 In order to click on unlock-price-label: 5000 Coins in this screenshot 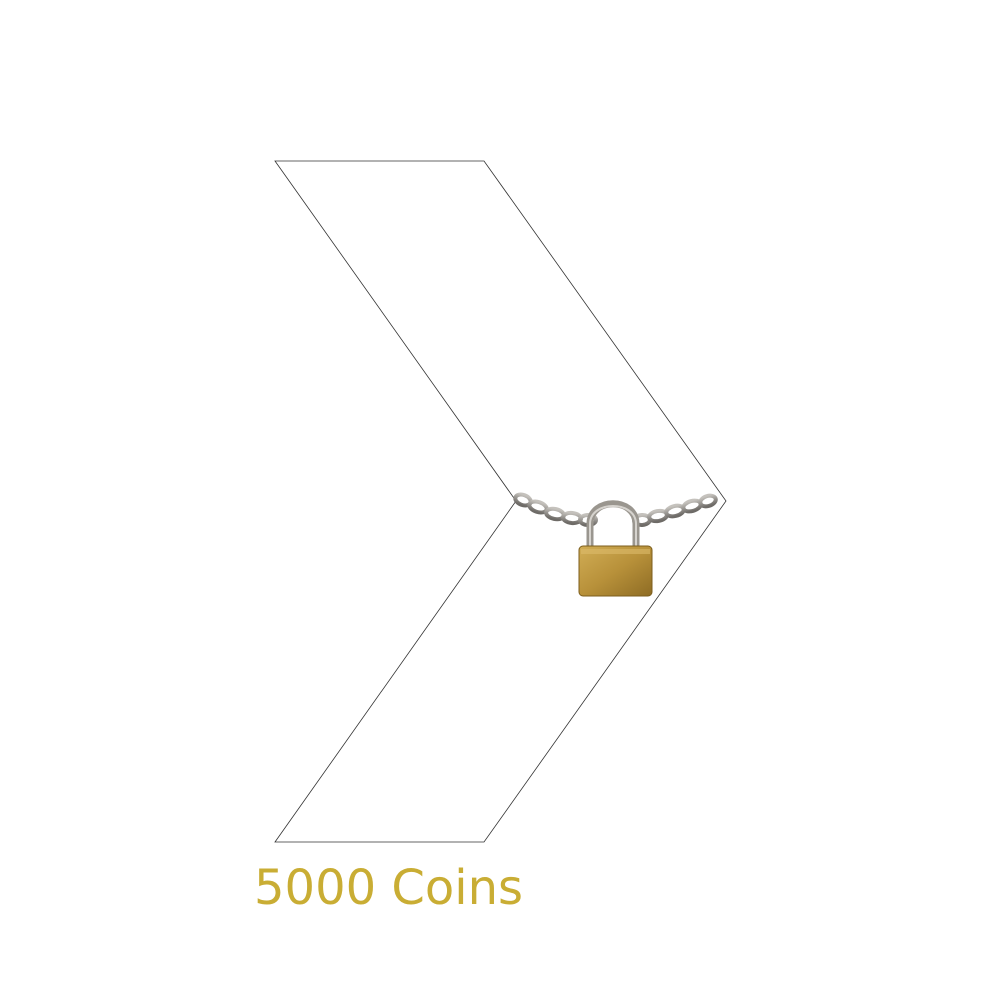, I will do `click(389, 888)`.